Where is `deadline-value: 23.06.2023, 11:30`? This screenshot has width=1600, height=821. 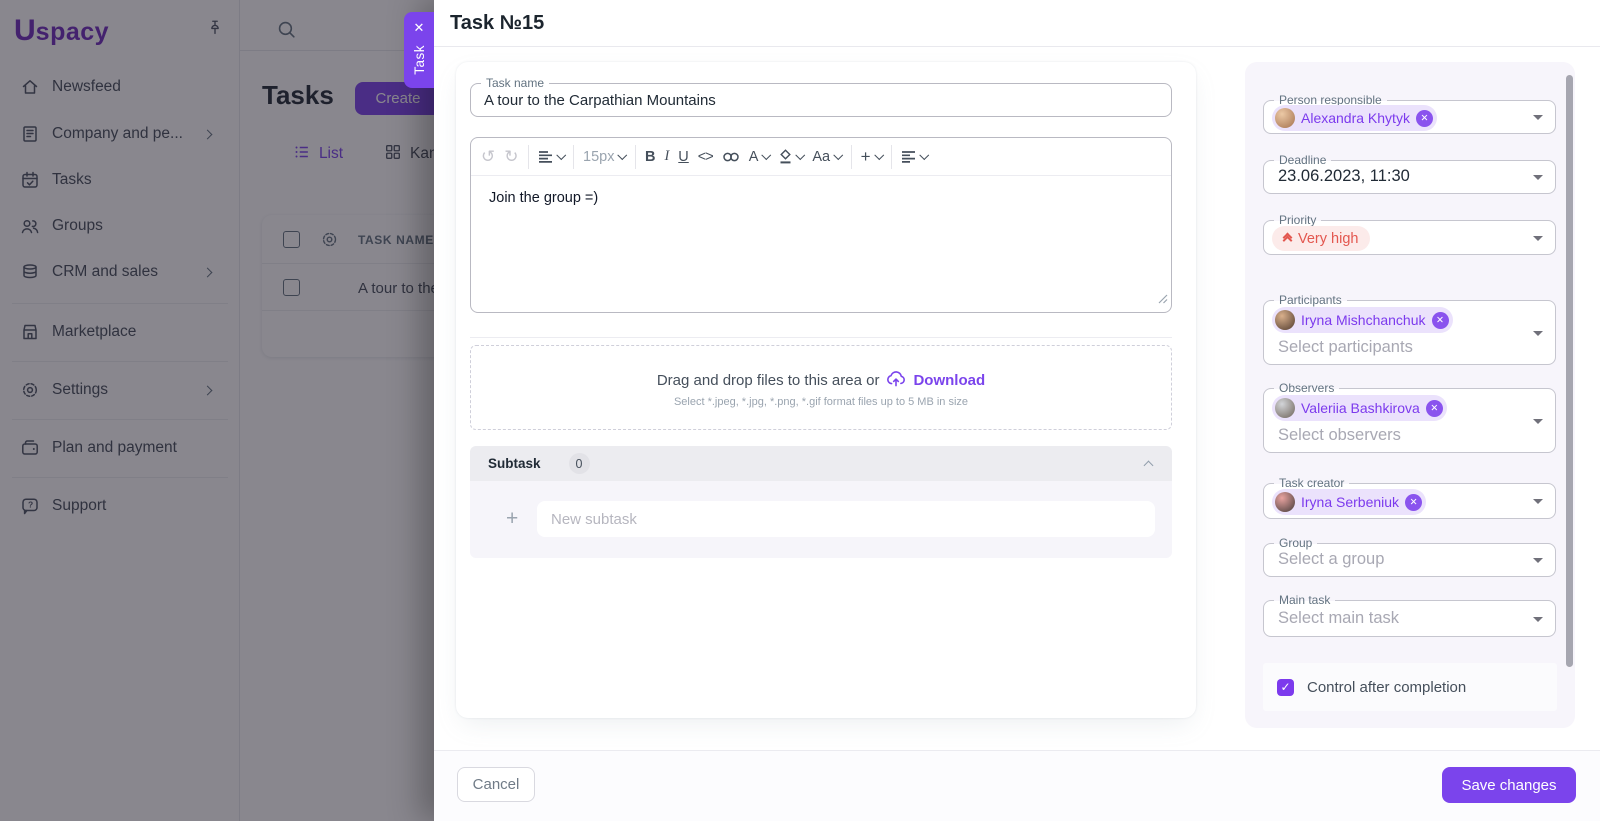
deadline-value: 23.06.2023, 11:30 is located at coordinates (1344, 176).